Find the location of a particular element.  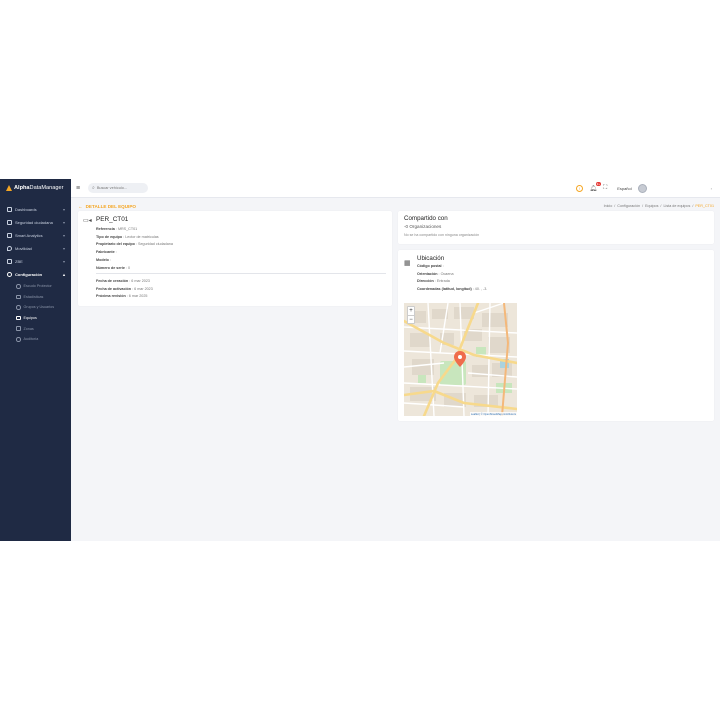

field-tipo: Tipo de equipo : Lector de matrículas is located at coordinates (127, 236).